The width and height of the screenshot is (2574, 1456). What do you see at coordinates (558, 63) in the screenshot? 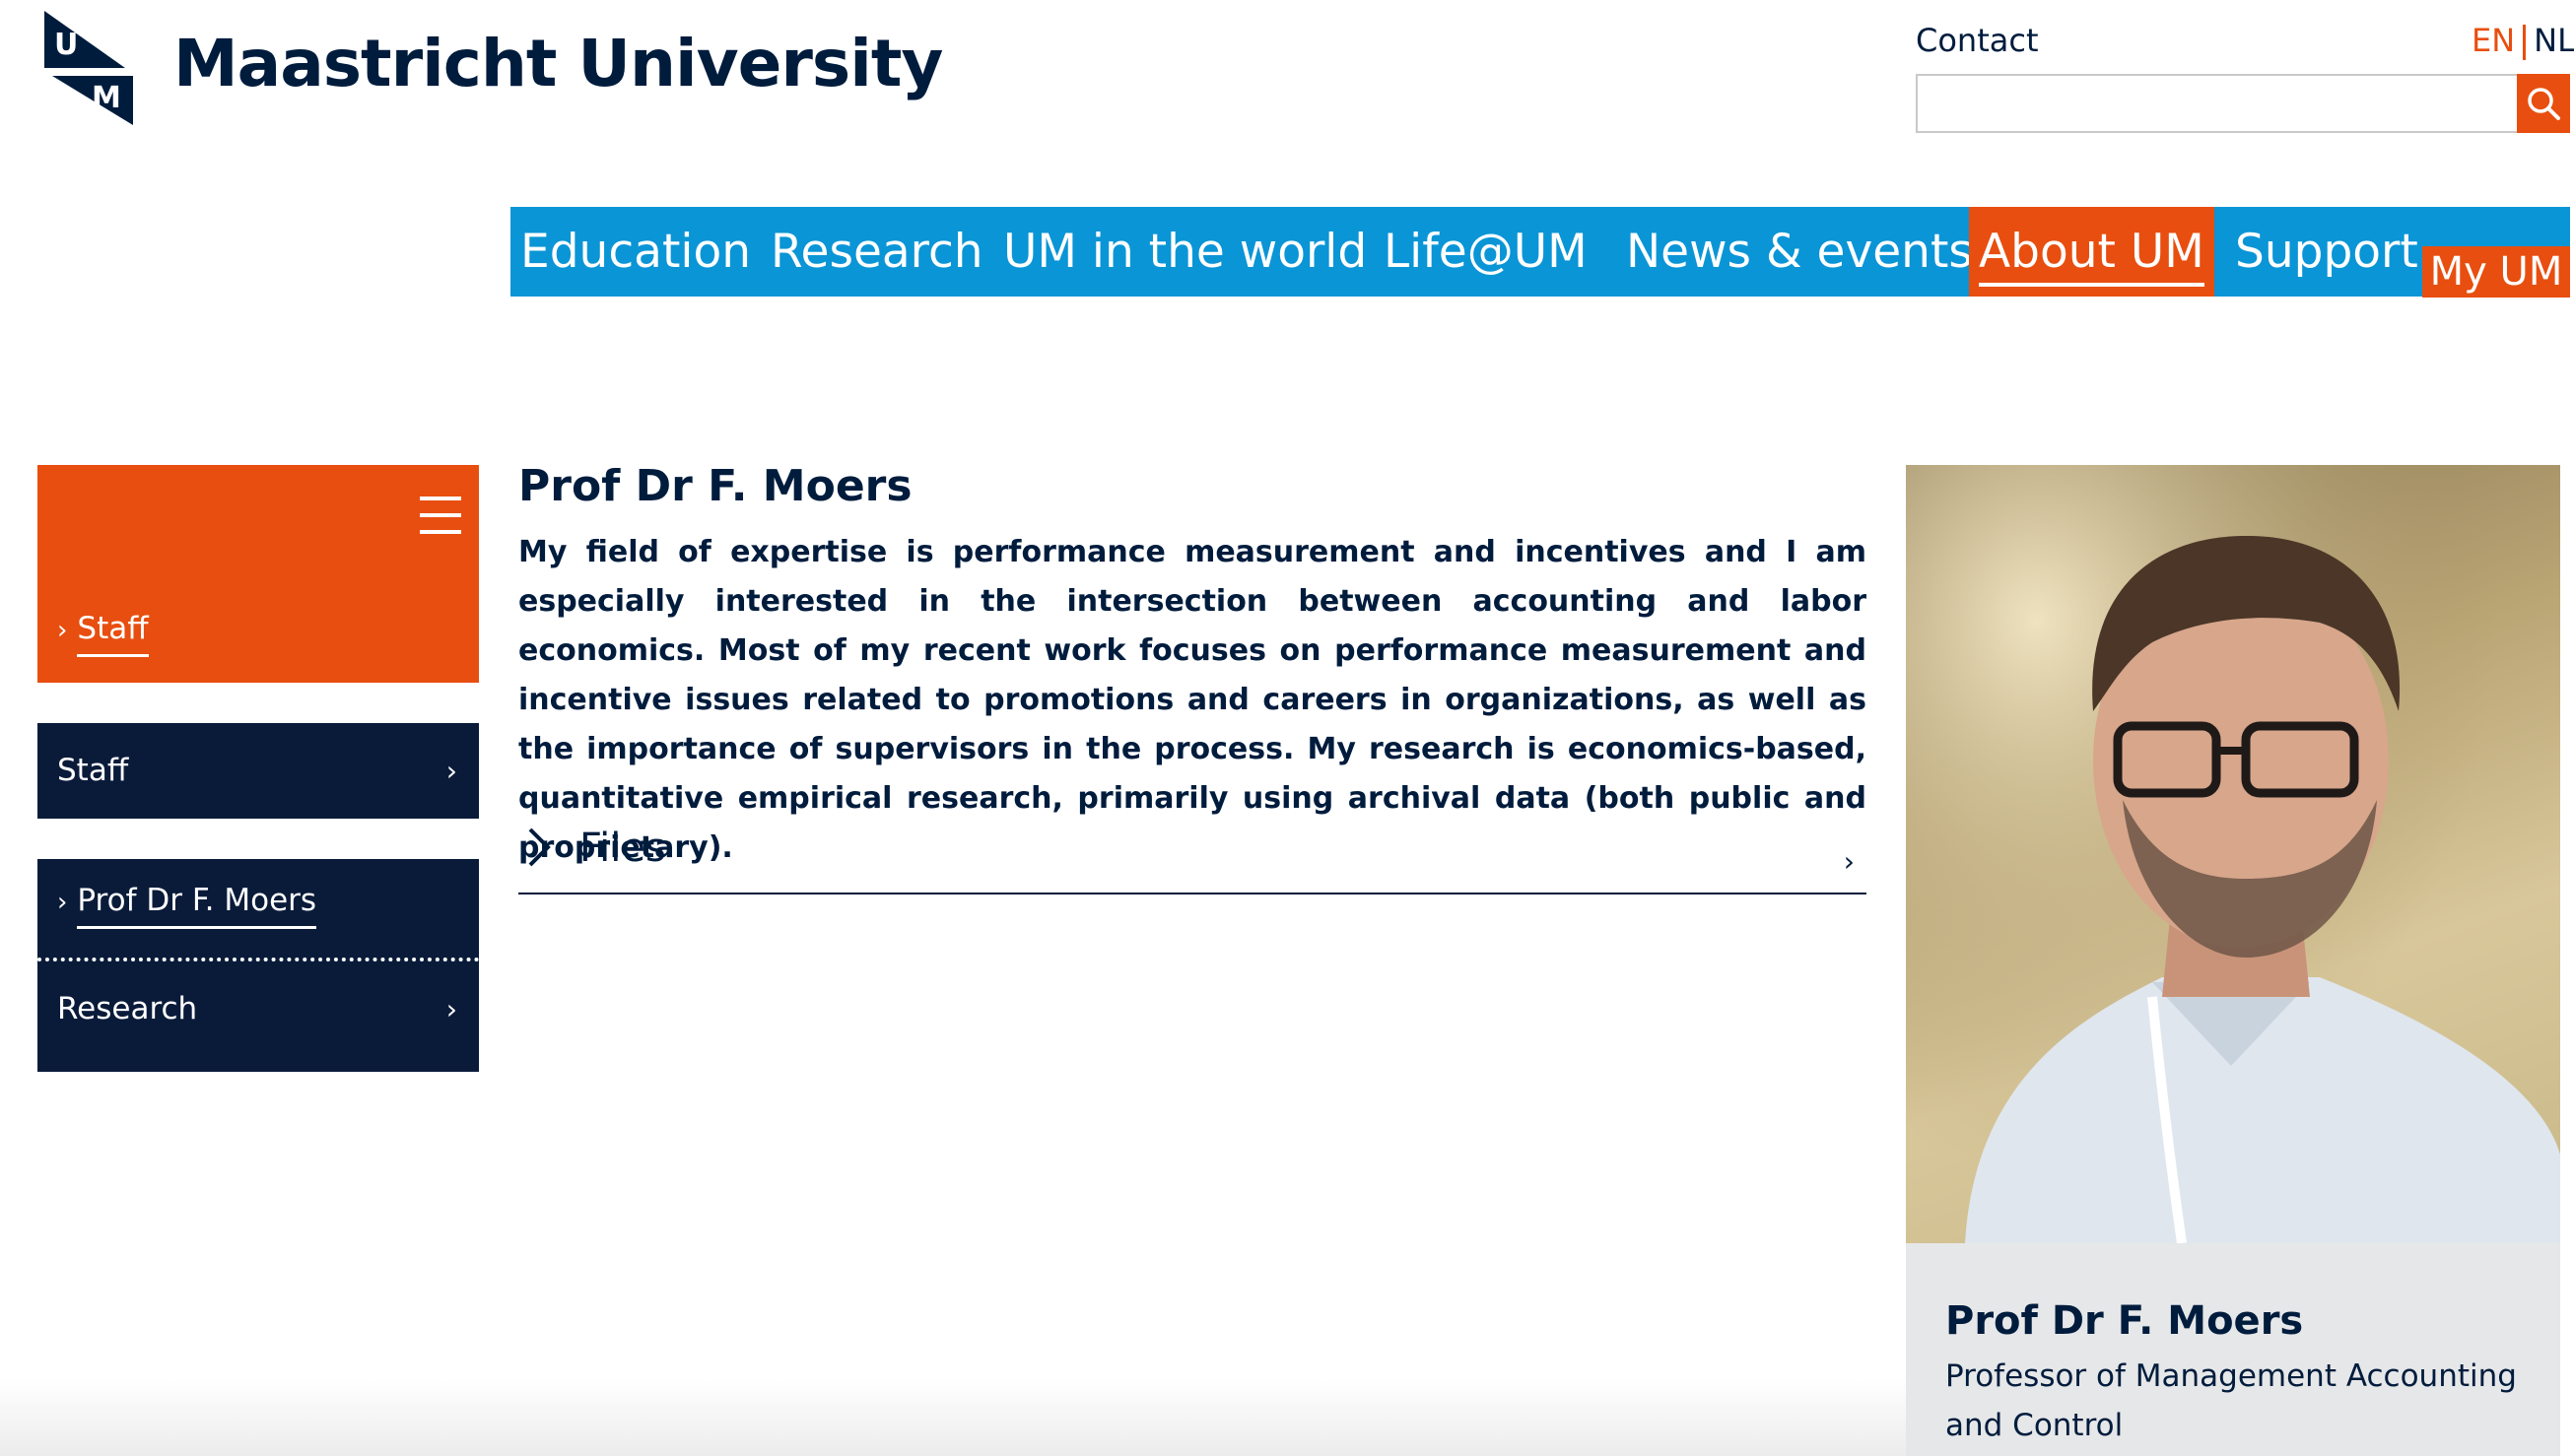
I see `site-title: Maastricht University` at bounding box center [558, 63].